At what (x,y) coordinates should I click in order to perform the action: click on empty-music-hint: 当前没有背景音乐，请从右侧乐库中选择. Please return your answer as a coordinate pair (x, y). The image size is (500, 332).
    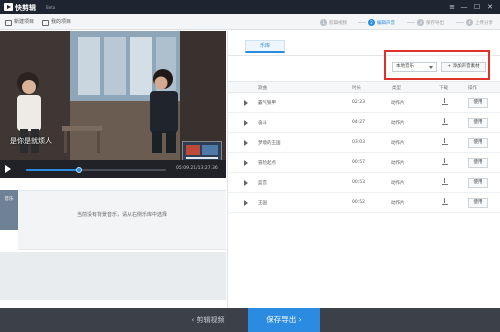
    Looking at the image, I should click on (121, 215).